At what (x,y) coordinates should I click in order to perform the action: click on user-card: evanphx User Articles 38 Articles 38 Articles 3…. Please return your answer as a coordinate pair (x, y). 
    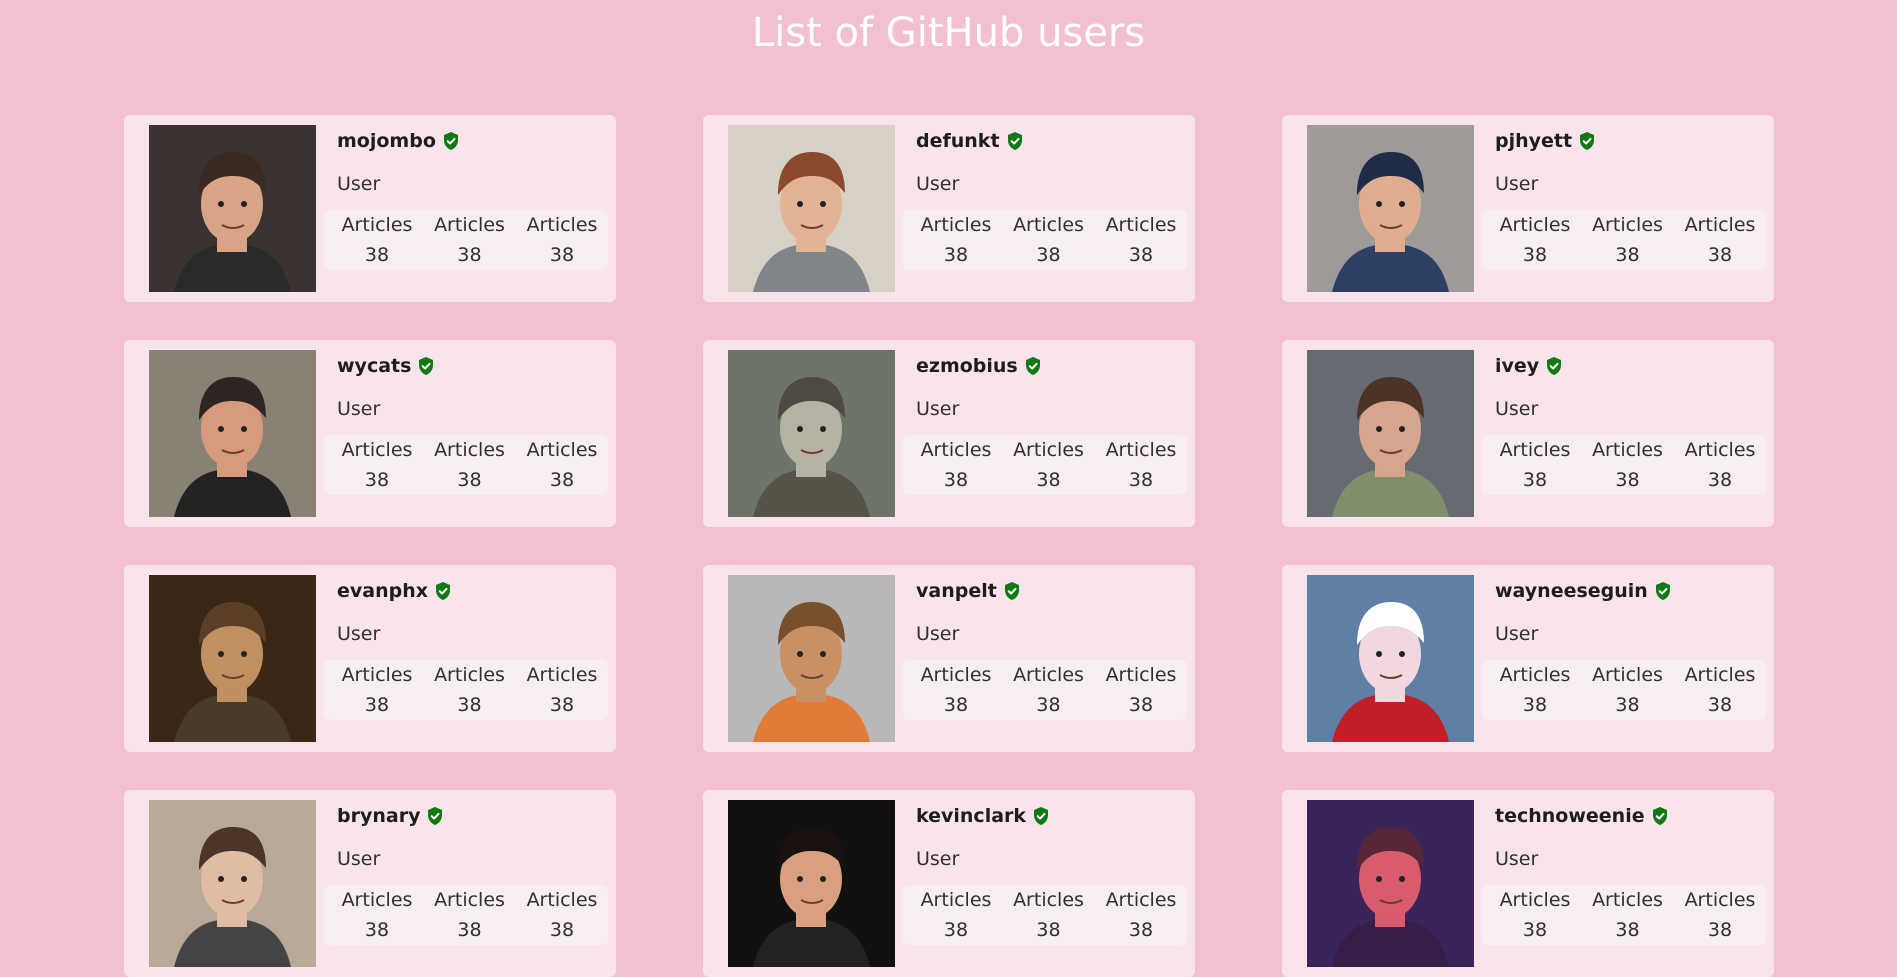
    Looking at the image, I should click on (370, 658).